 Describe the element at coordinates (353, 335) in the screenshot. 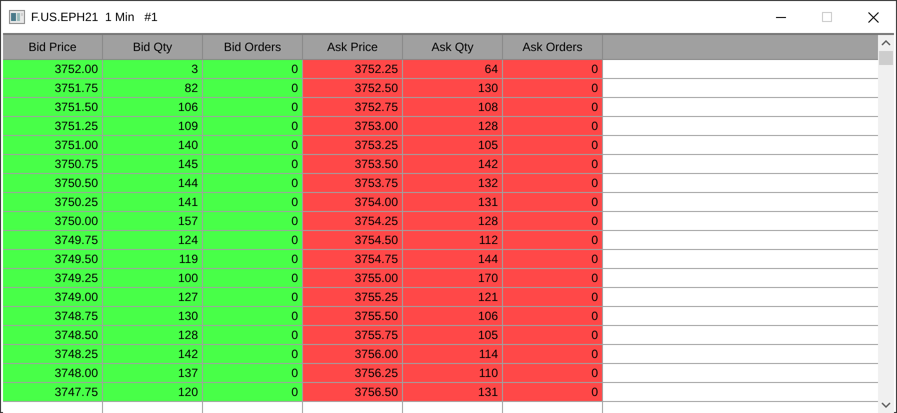

I see `table-cell: 3755.75` at that location.